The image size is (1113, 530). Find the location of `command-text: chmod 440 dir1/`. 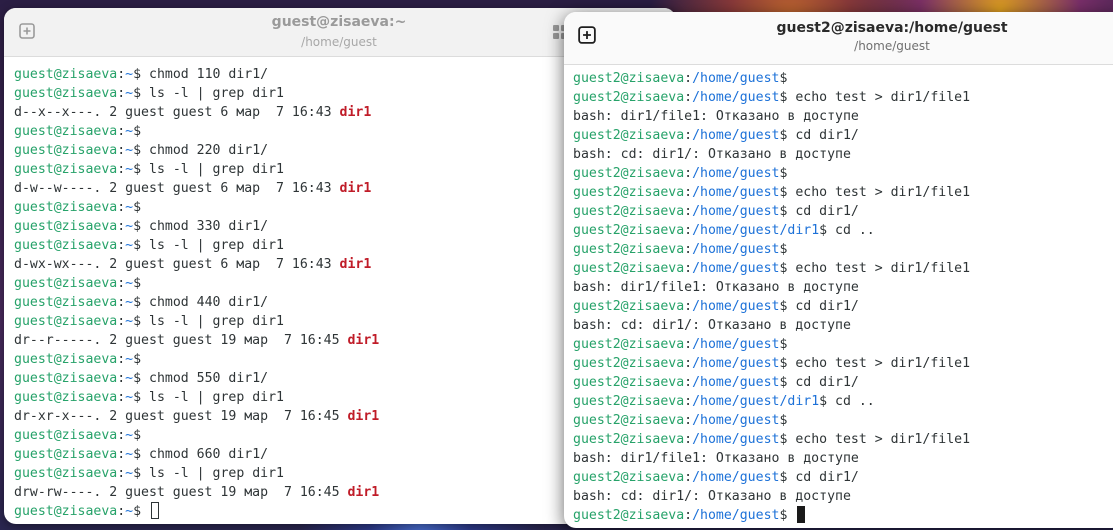

command-text: chmod 440 dir1/ is located at coordinates (209, 302).